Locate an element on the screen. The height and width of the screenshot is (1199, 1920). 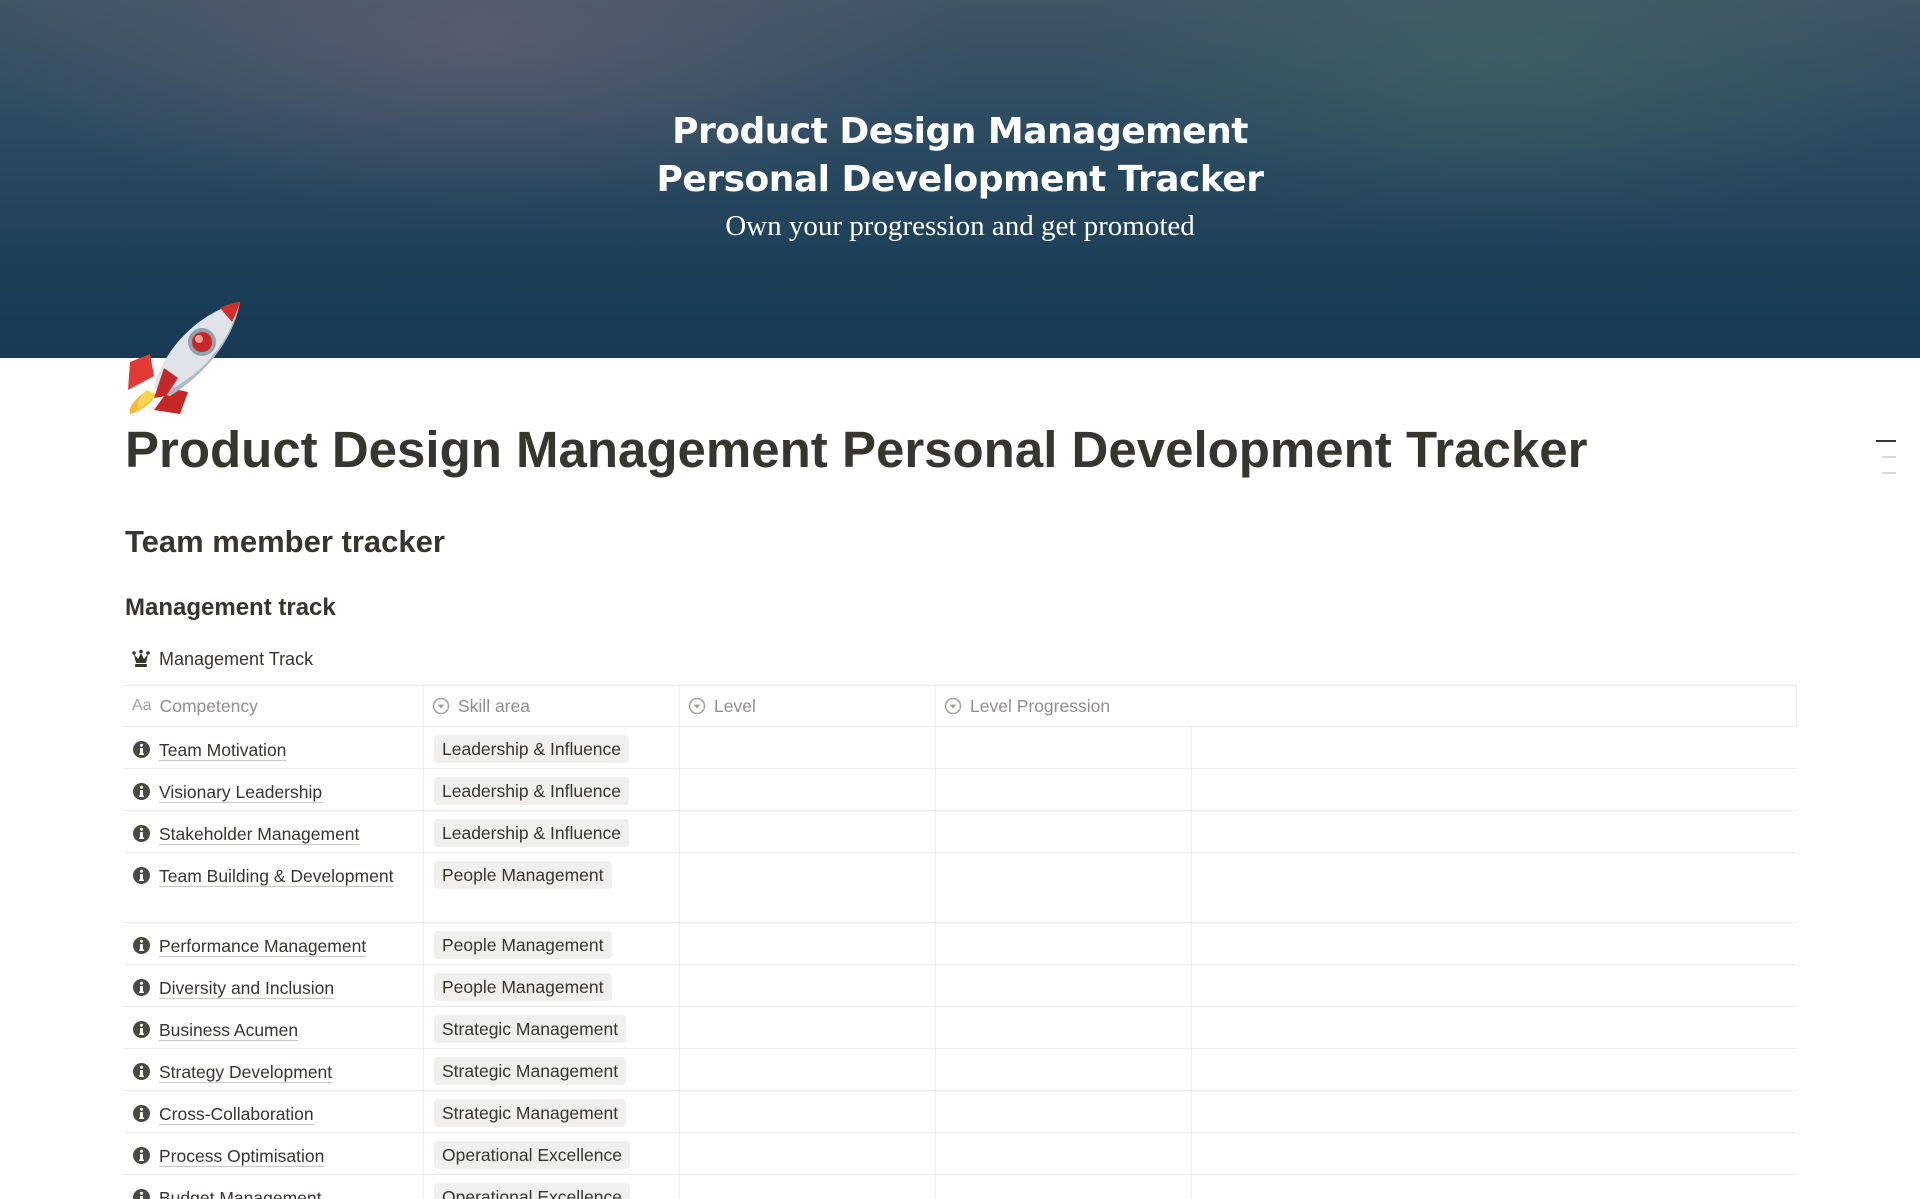
competency-name: Business Acumen is located at coordinates (228, 1030).